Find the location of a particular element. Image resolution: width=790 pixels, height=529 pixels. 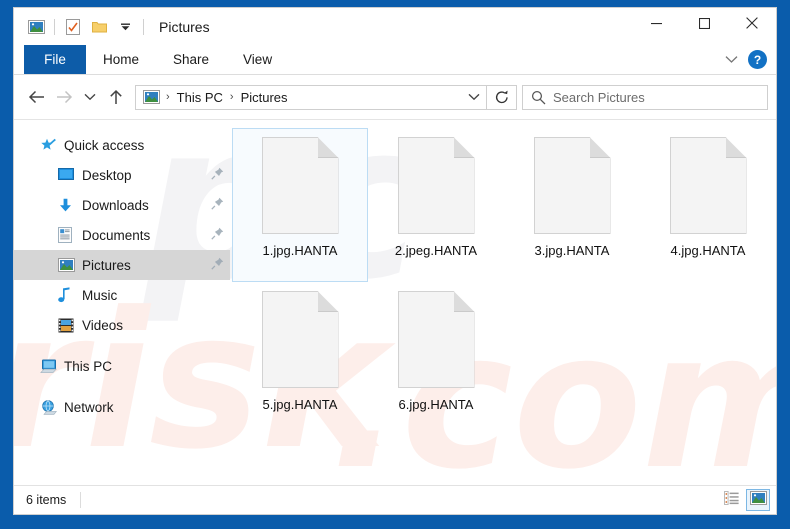

file-item: 1.jpg.HANTA is located at coordinates (300, 205).